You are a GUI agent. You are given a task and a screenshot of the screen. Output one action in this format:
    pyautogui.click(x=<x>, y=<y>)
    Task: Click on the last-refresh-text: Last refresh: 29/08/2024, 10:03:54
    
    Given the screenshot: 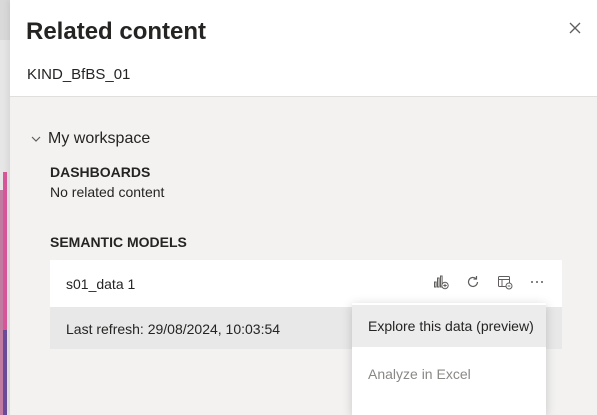 What is the action you would take?
    pyautogui.click(x=173, y=329)
    